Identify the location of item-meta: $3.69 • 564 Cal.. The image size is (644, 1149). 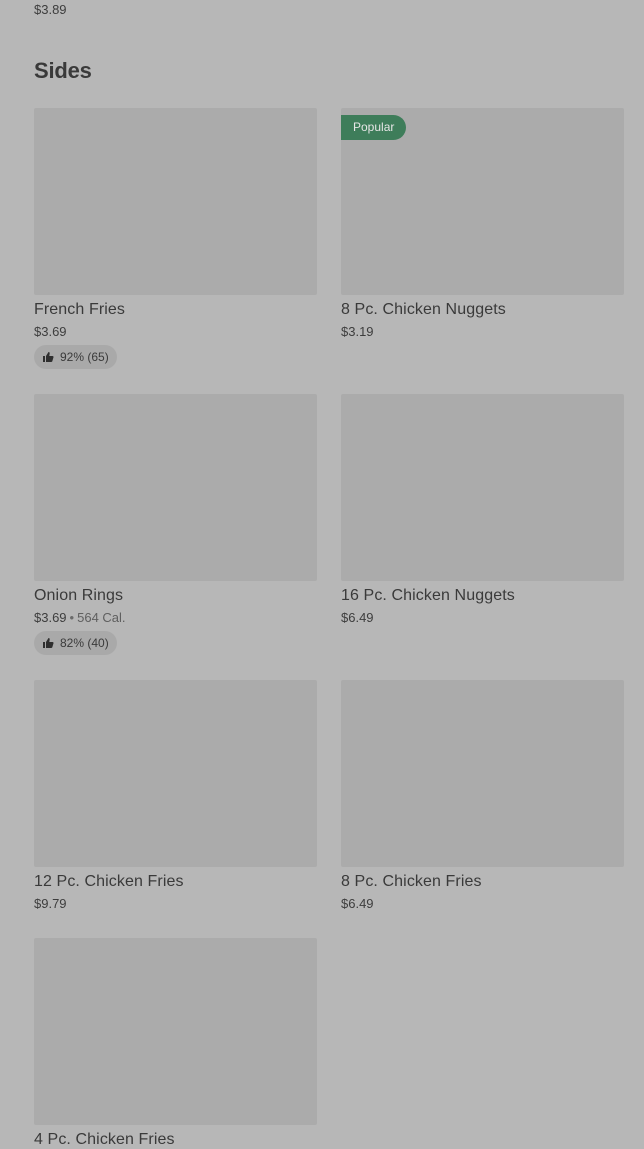
(175, 617).